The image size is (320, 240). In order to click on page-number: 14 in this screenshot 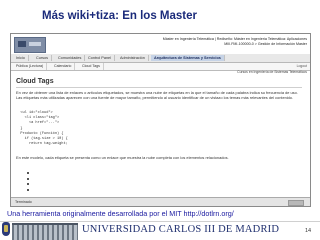, I will do `click(308, 231)`.